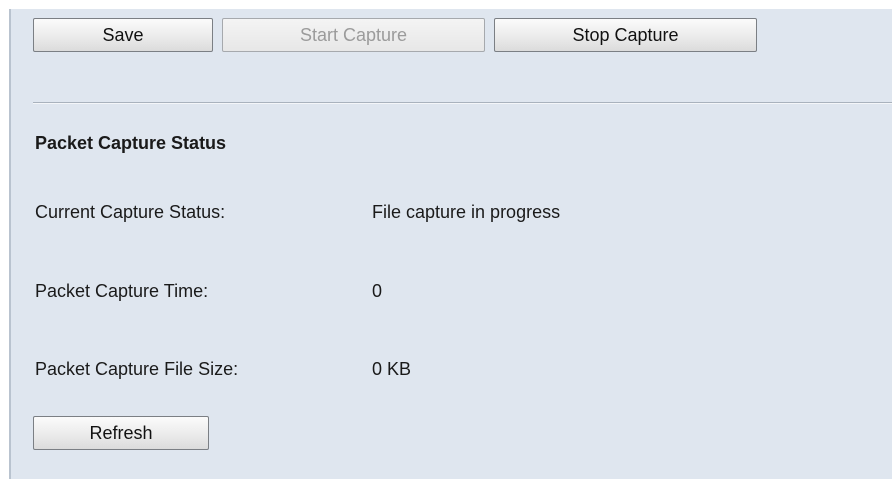 Image resolution: width=892 pixels, height=479 pixels. I want to click on section-divider, so click(462, 103).